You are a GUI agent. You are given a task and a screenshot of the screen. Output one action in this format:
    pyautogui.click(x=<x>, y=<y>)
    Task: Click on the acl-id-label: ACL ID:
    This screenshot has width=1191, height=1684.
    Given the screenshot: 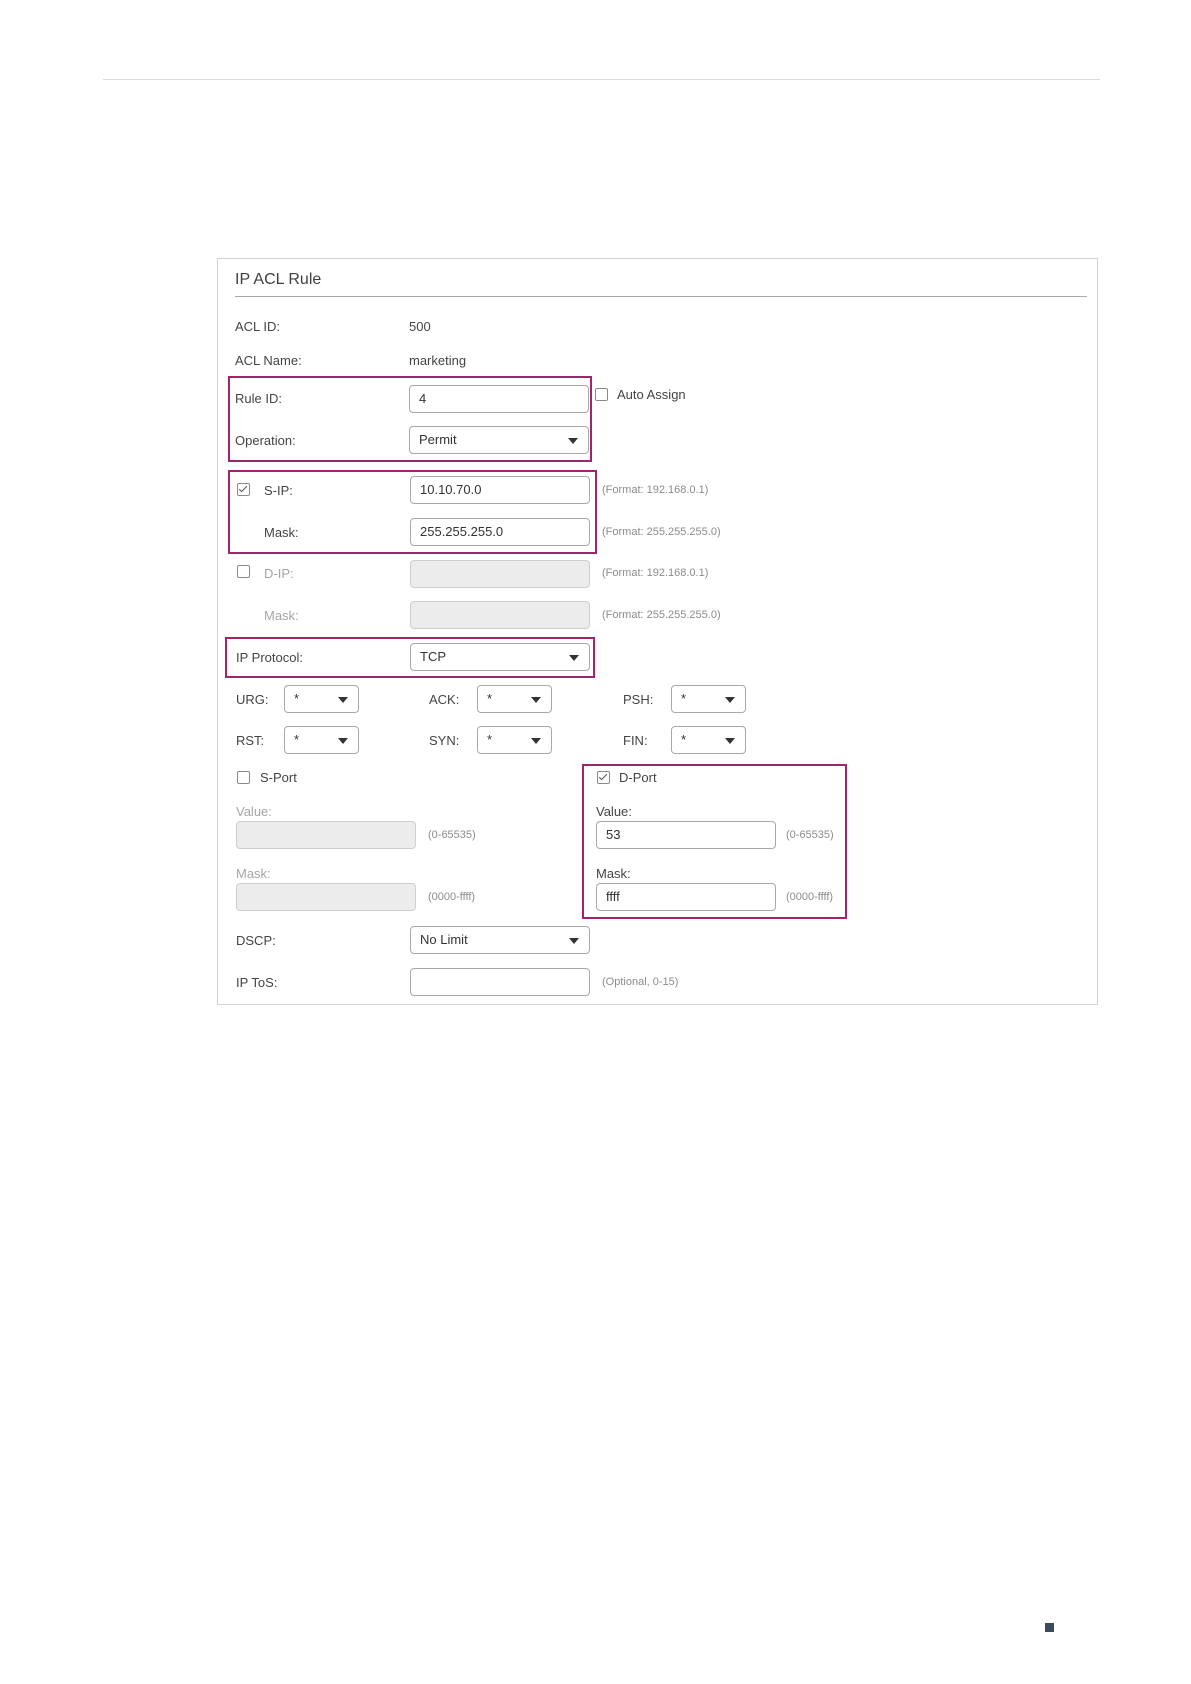 What is the action you would take?
    pyautogui.click(x=258, y=326)
    